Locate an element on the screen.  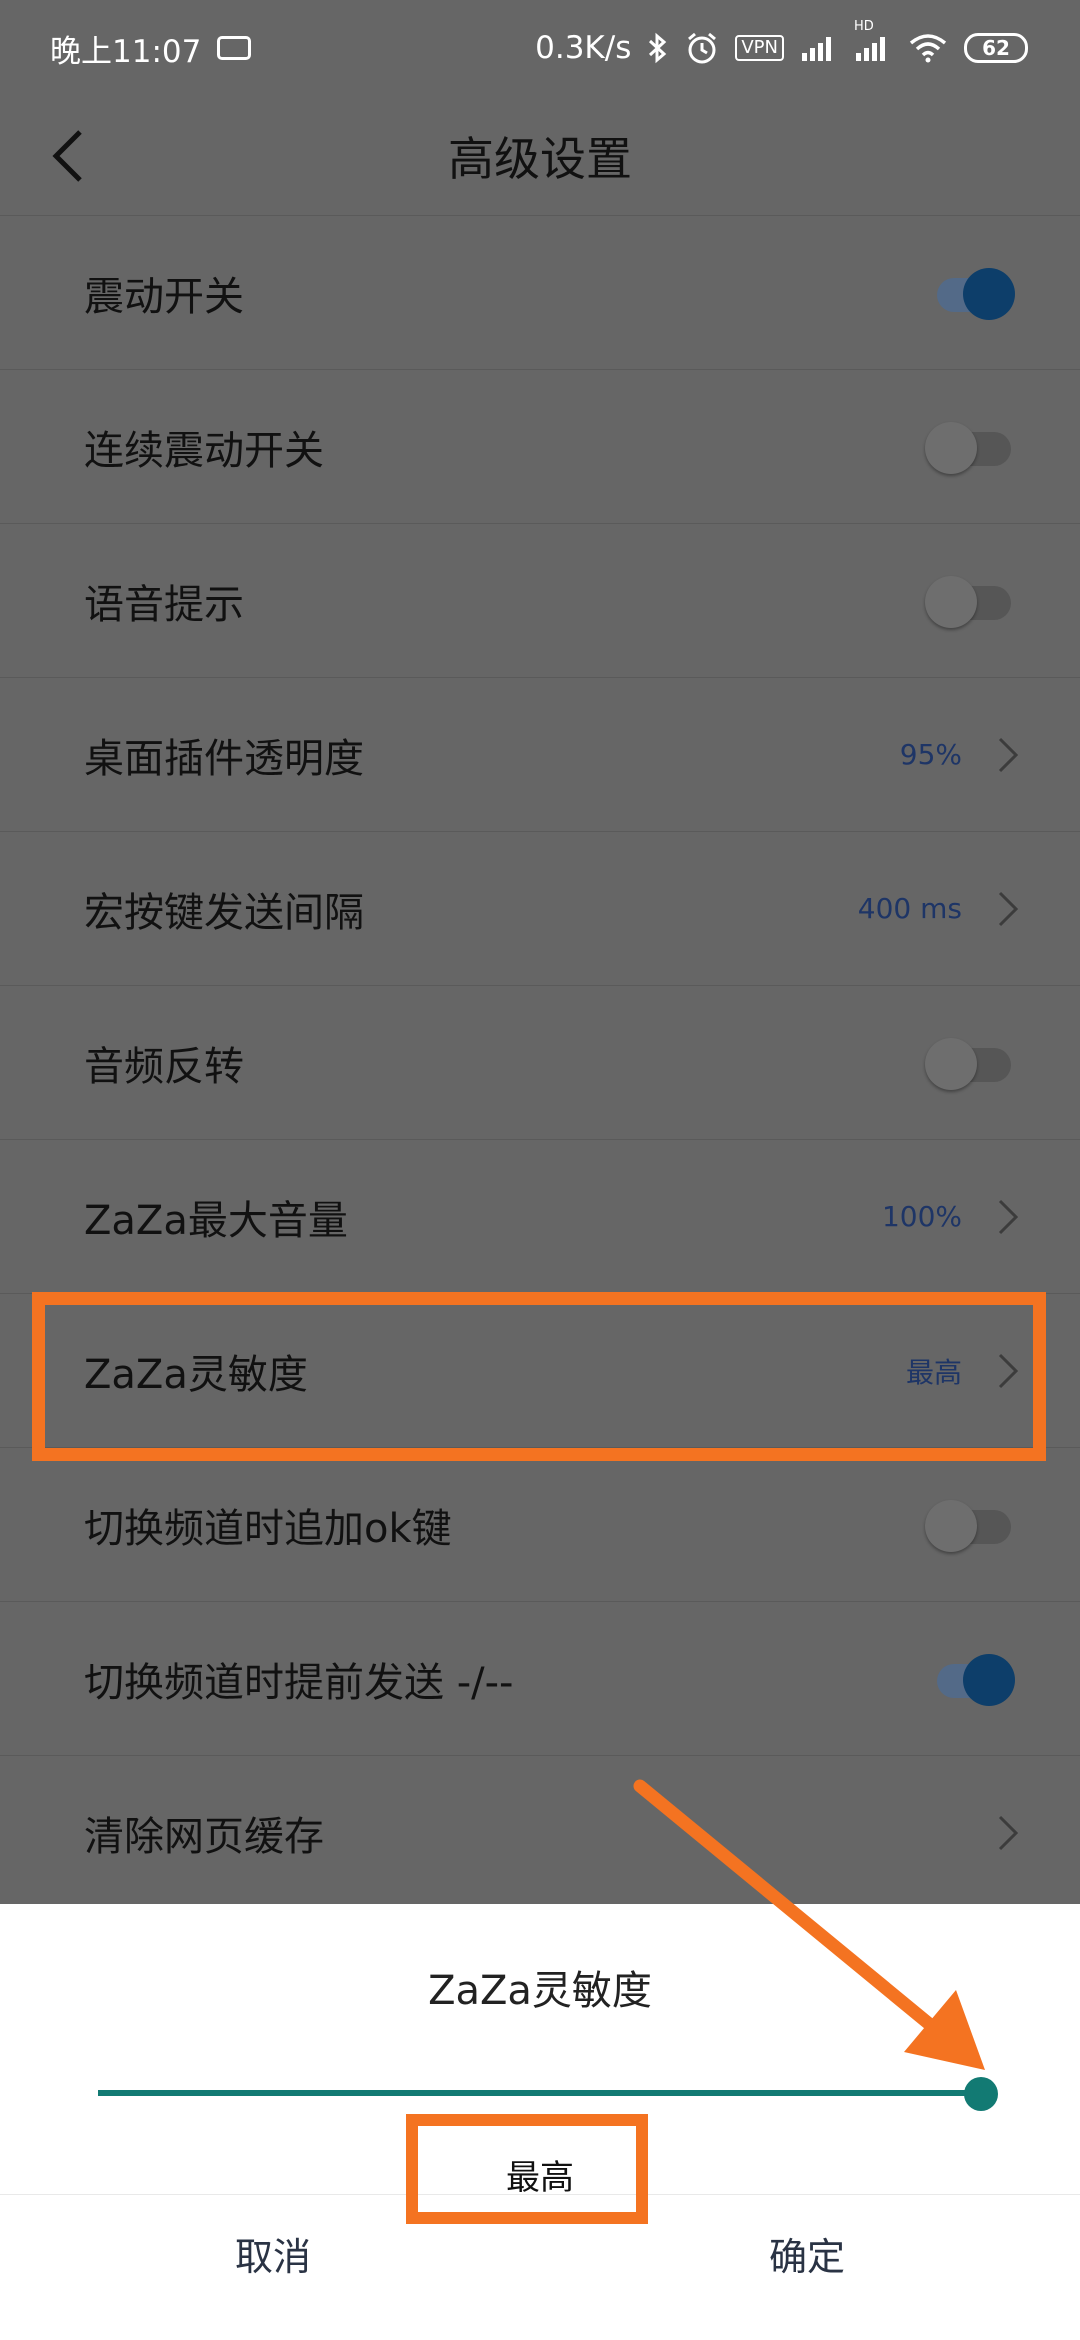
battery-icon: 62 is located at coordinates (996, 48).